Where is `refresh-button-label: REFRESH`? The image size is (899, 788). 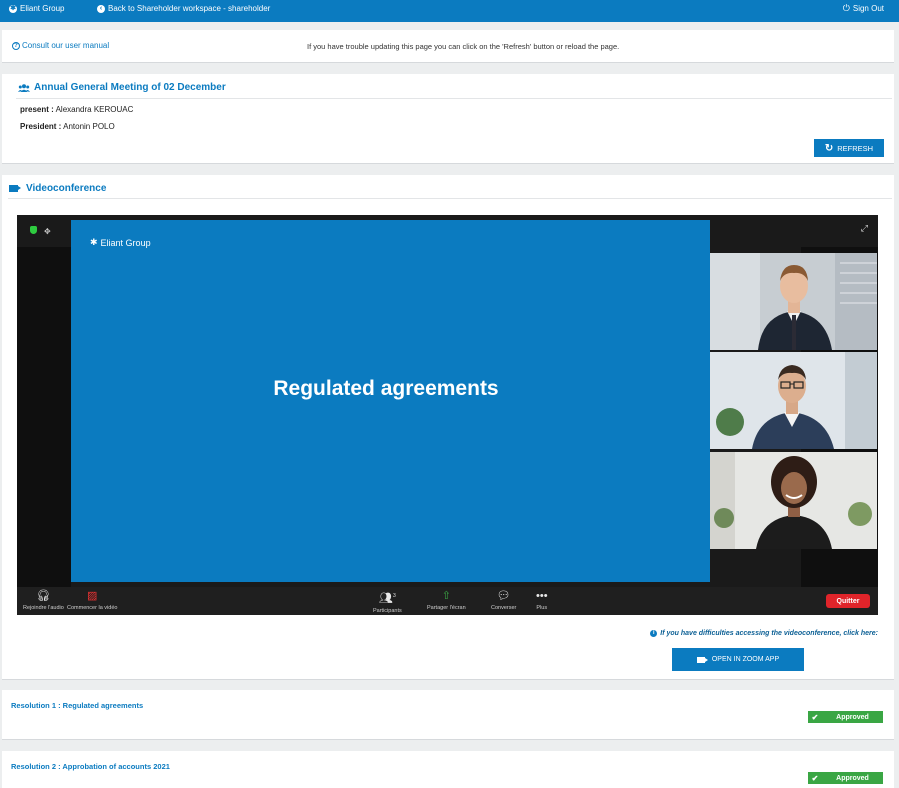 refresh-button-label: REFRESH is located at coordinates (855, 148).